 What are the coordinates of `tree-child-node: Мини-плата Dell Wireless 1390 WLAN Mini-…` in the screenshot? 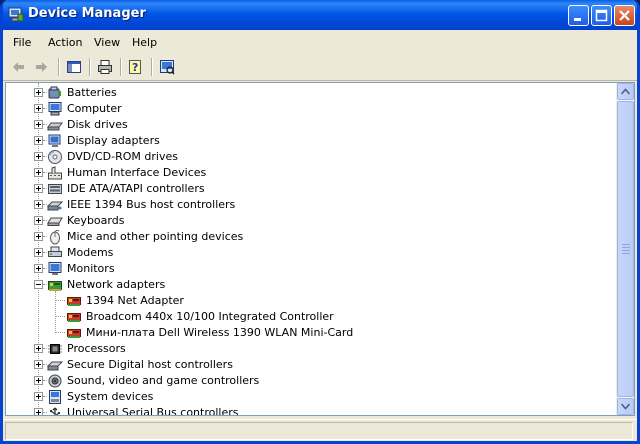 It's located at (312, 333).